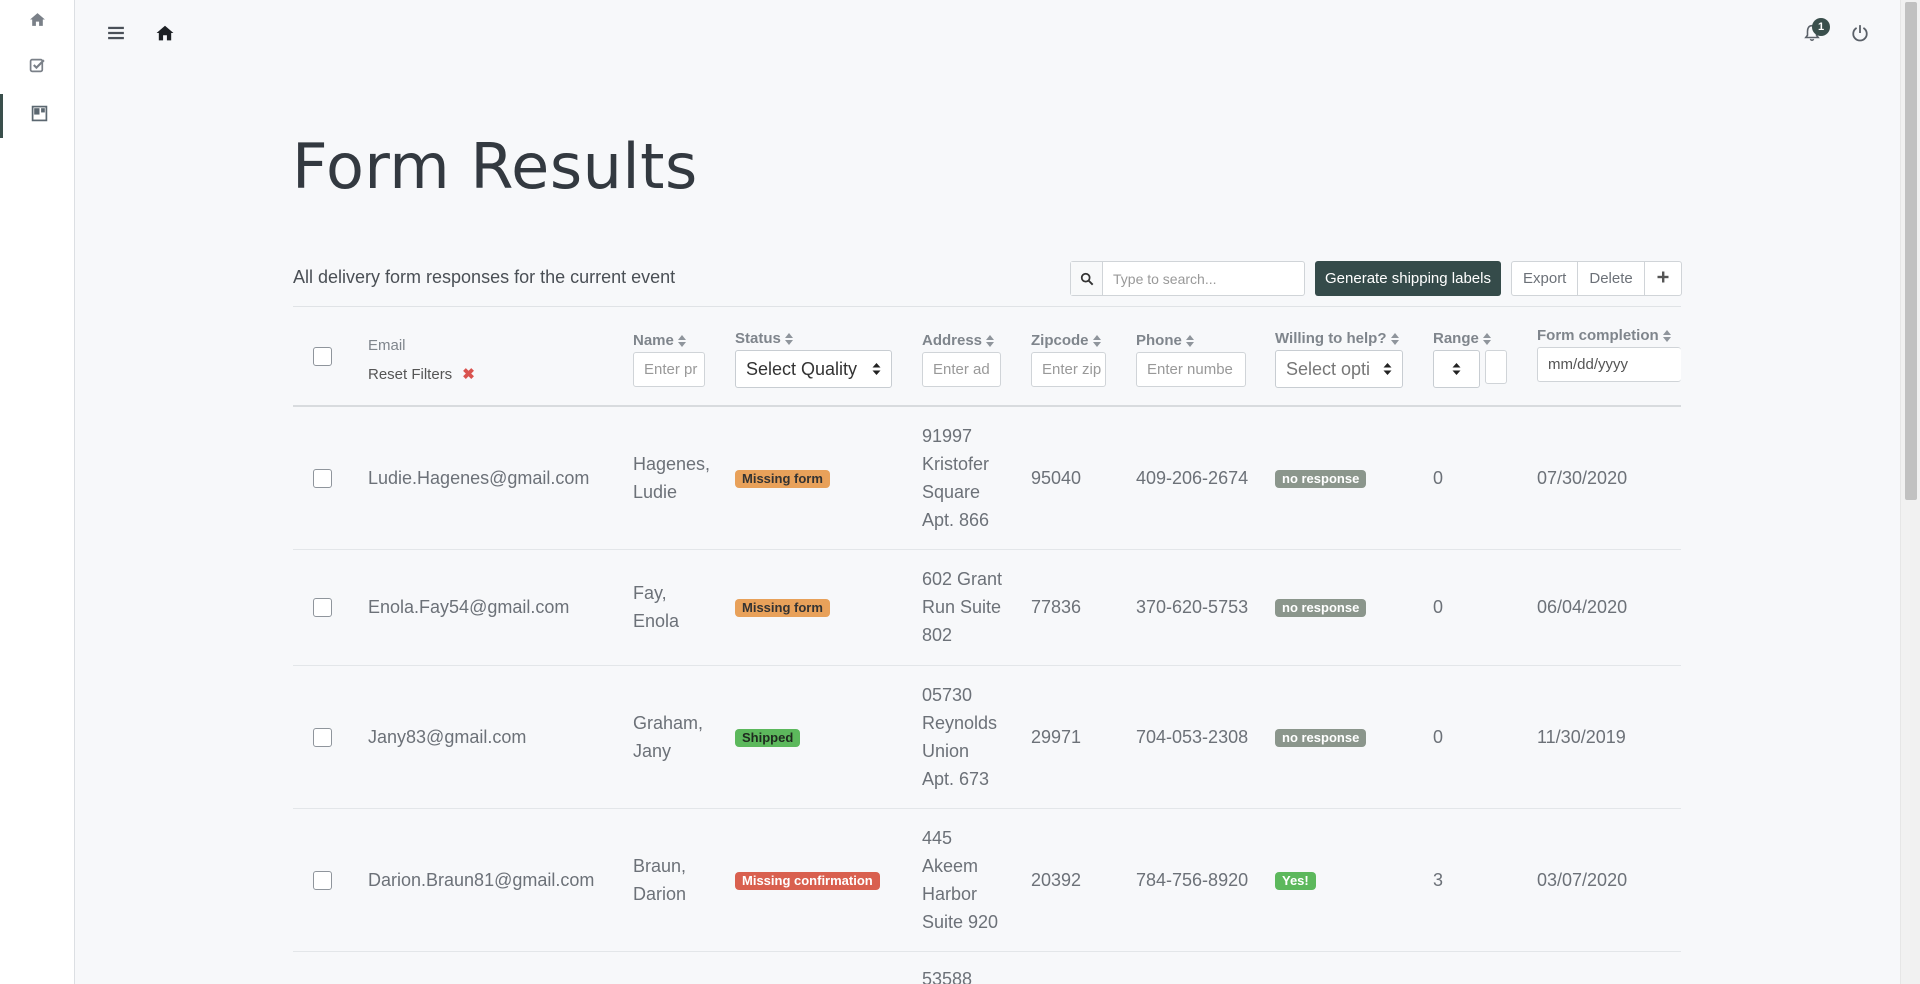 The height and width of the screenshot is (984, 1920). I want to click on add-button, so click(1663, 278).